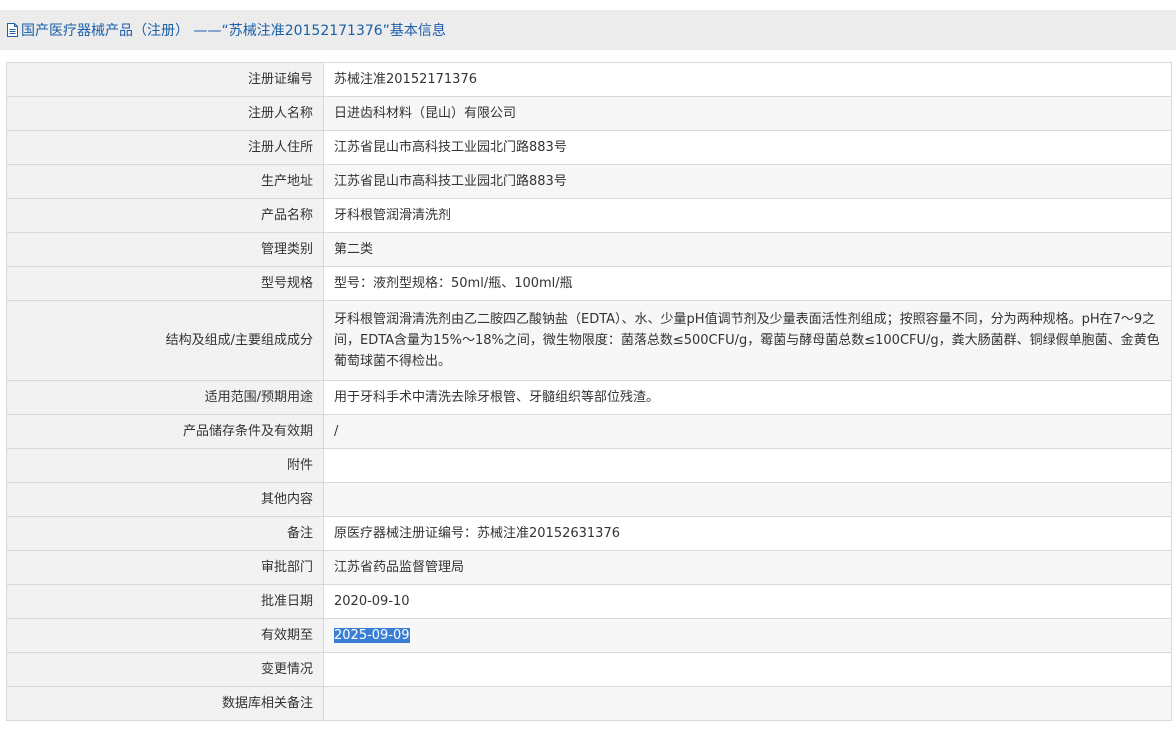  What do you see at coordinates (747, 635) in the screenshot?
I see `row-value: 2025-09-09` at bounding box center [747, 635].